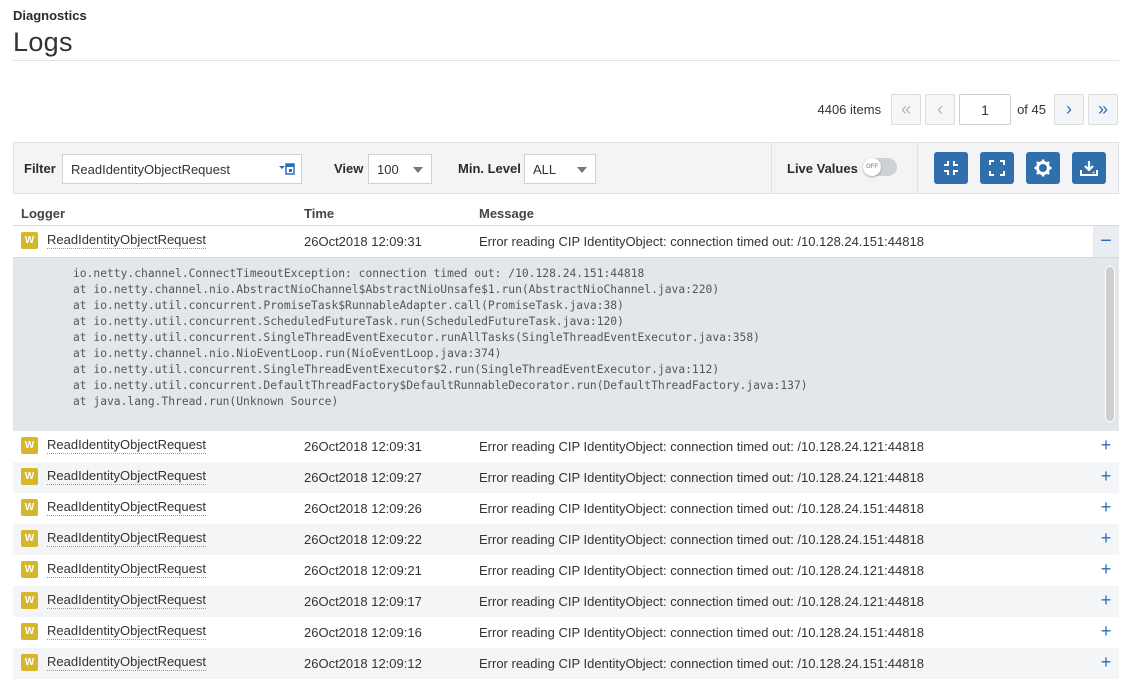 The height and width of the screenshot is (681, 1134). What do you see at coordinates (822, 168) in the screenshot?
I see `live-values-label: Live Values` at bounding box center [822, 168].